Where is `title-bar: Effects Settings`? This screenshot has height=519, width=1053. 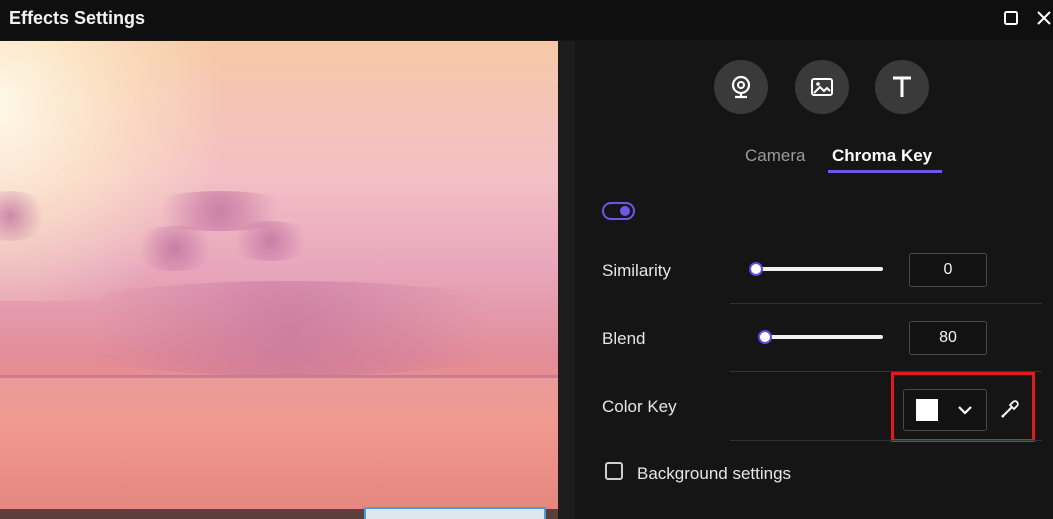 title-bar: Effects Settings is located at coordinates (526, 20).